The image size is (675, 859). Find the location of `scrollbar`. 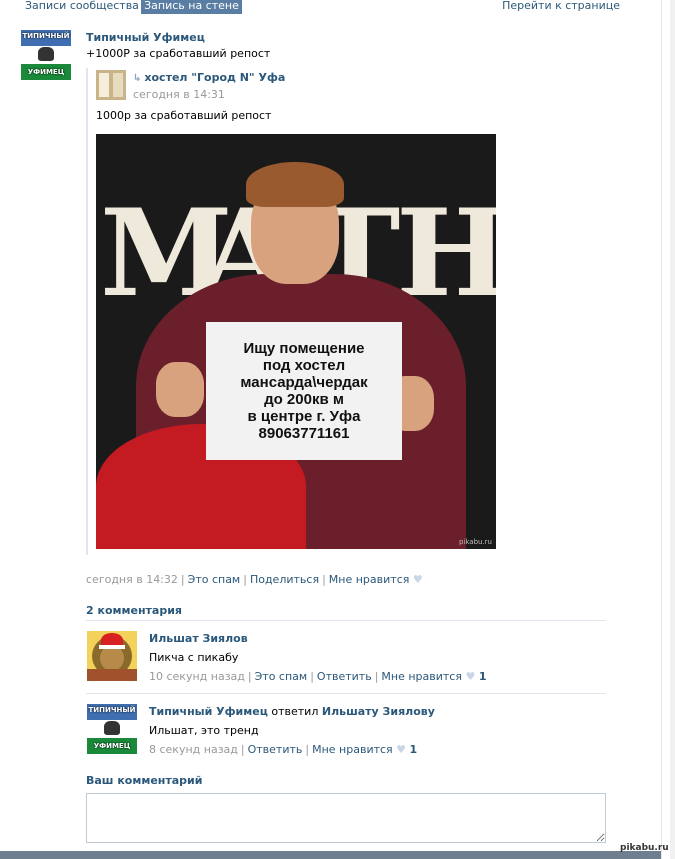

scrollbar is located at coordinates (668, 429).